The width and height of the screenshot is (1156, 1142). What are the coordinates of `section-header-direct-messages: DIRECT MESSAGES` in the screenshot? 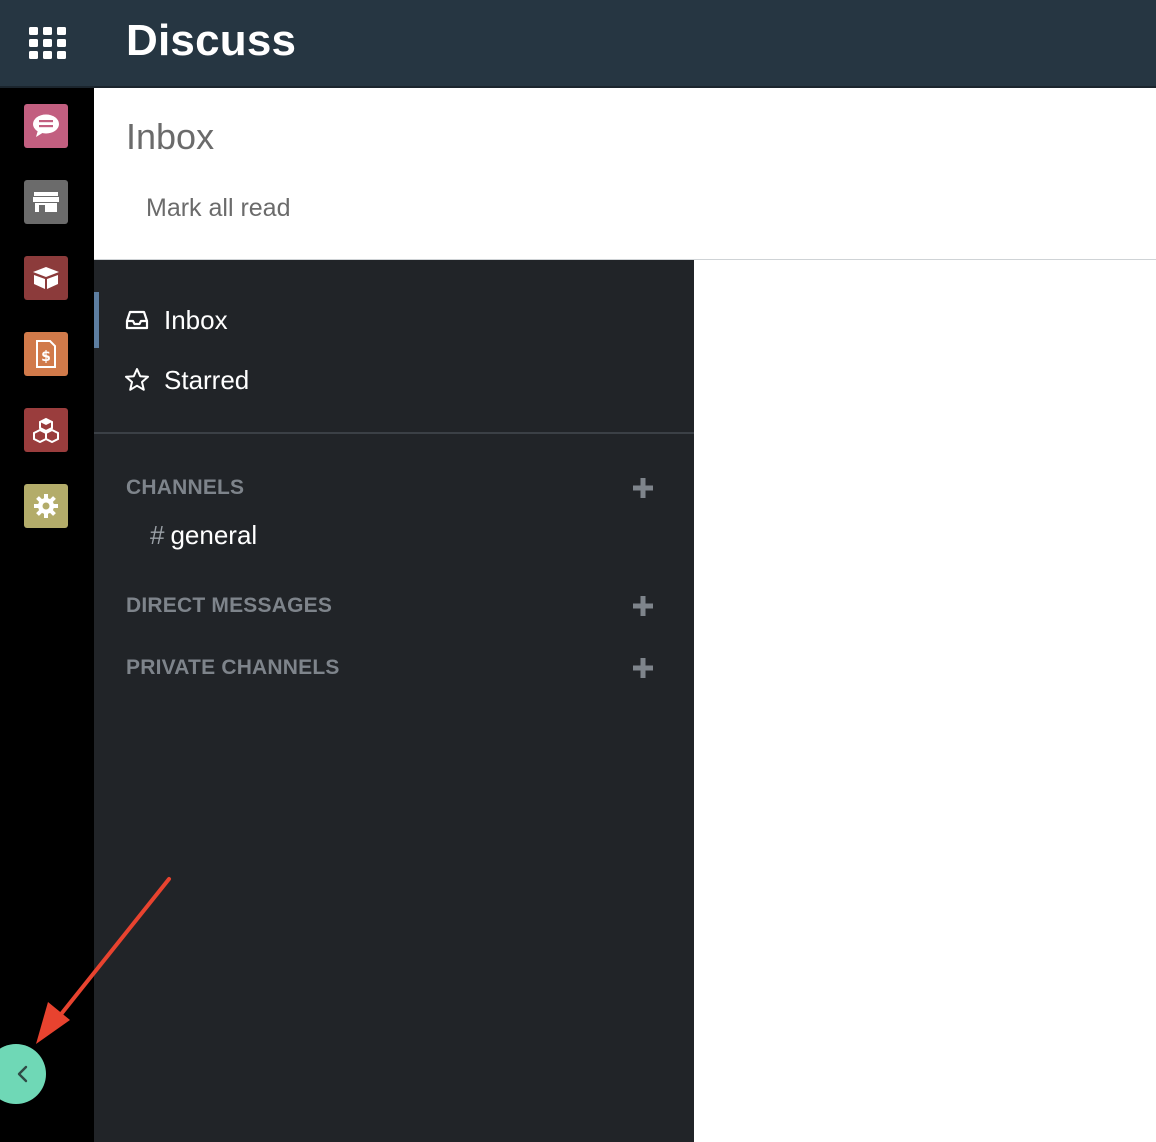 It's located at (391, 606).